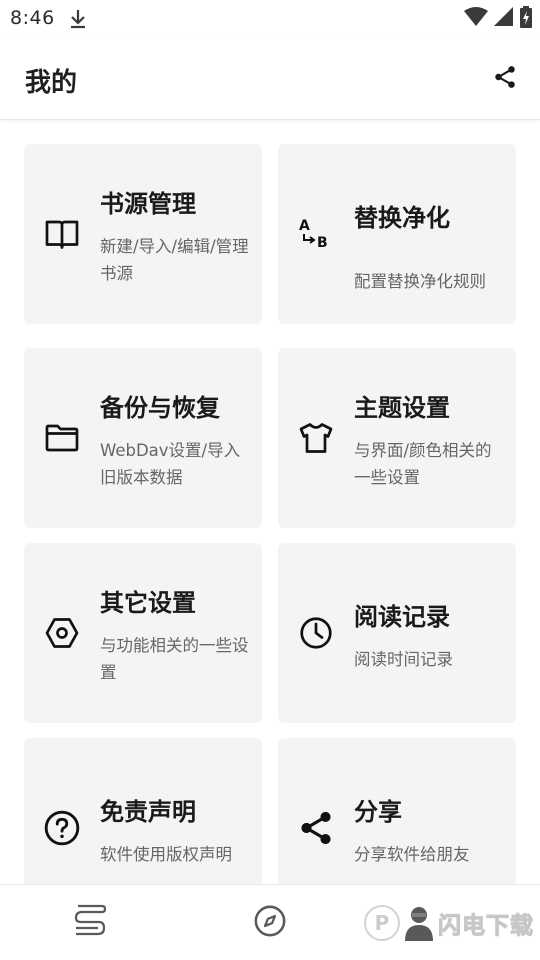 Image resolution: width=540 pixels, height=960 pixels. What do you see at coordinates (174, 659) in the screenshot?
I see `card-subtitle: 与功能相关的一些设置` at bounding box center [174, 659].